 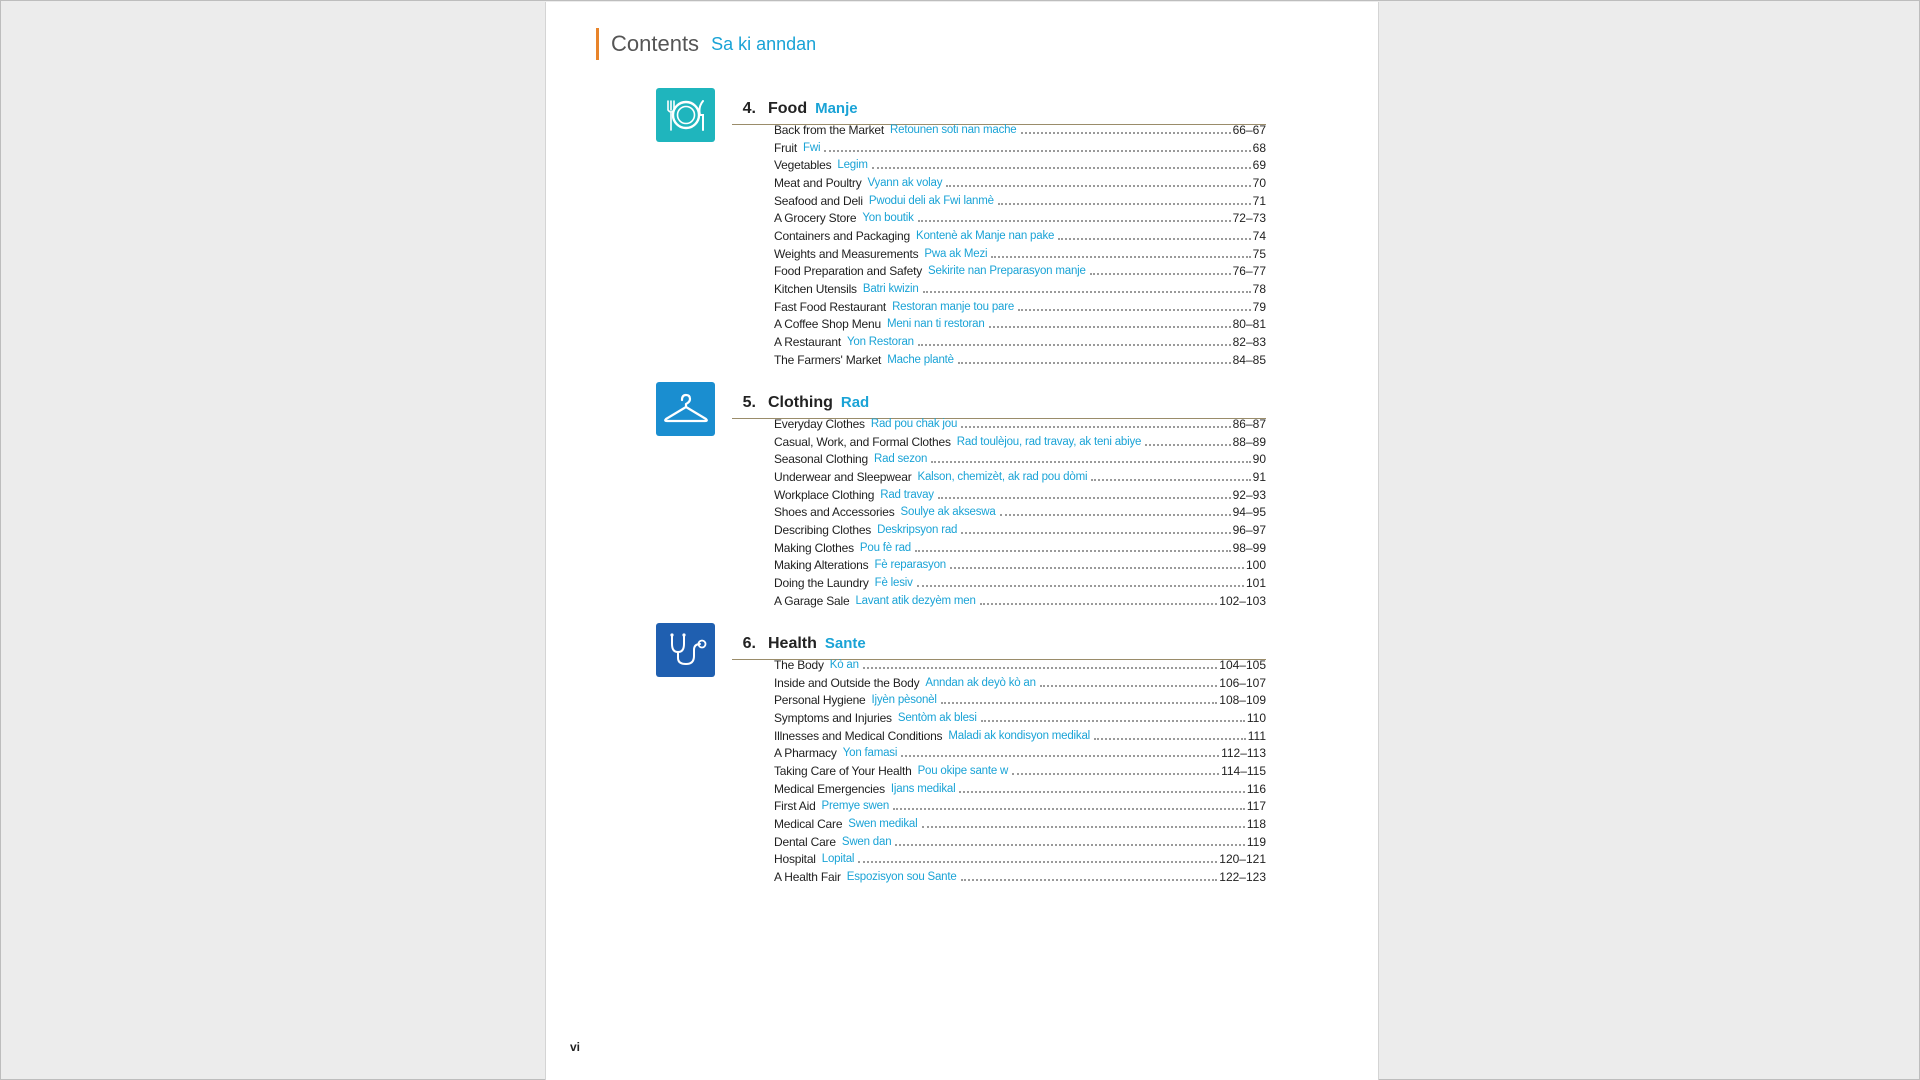 What do you see at coordinates (963, 770) in the screenshot?
I see `entry-title-translation: Pou okipe sante w` at bounding box center [963, 770].